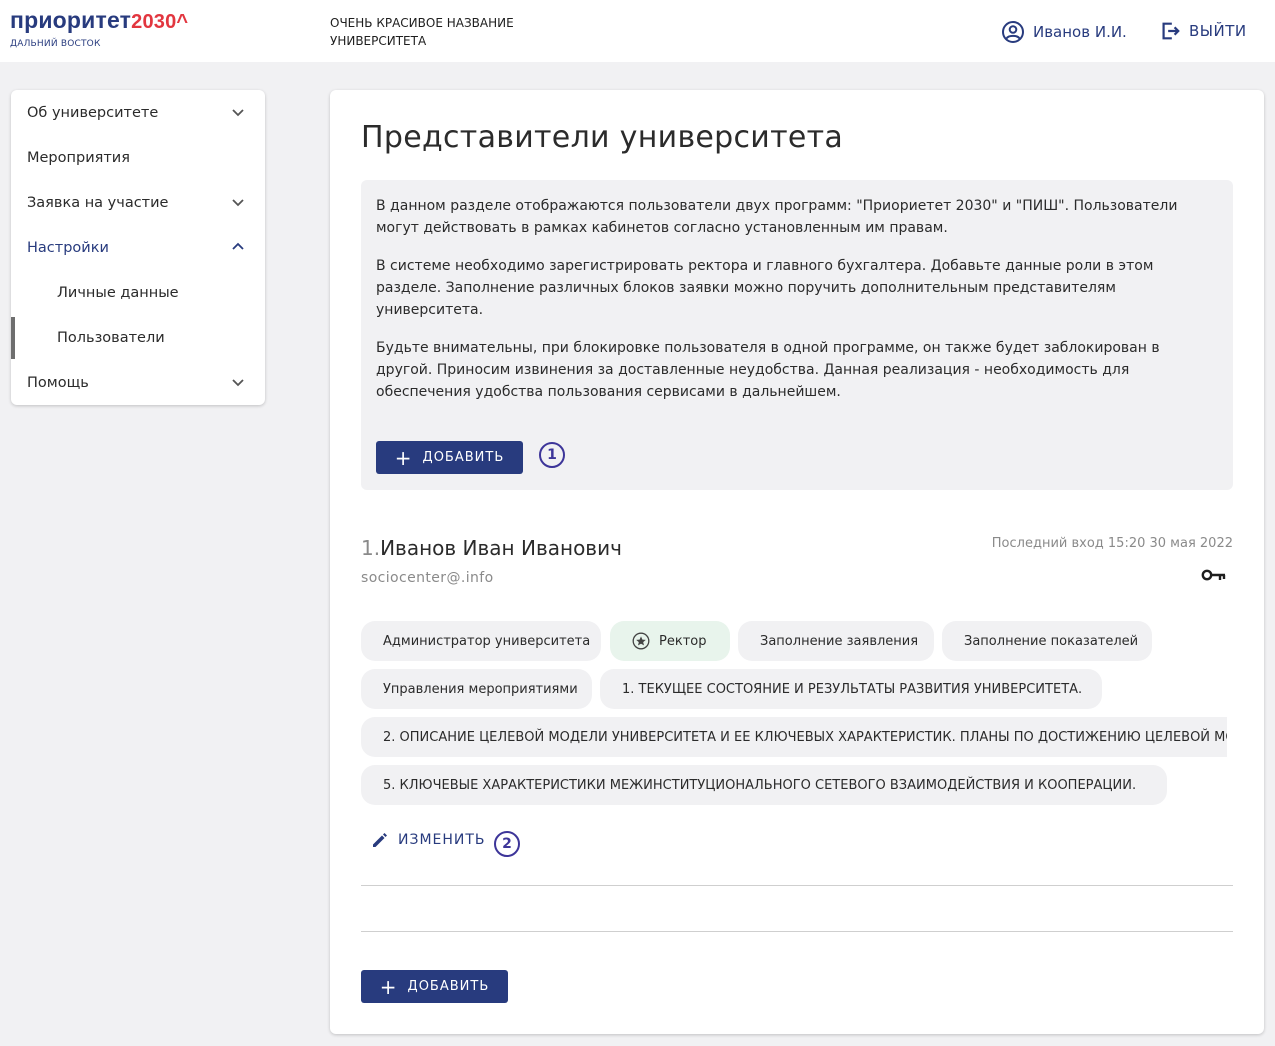 Image resolution: width=1275 pixels, height=1046 pixels. What do you see at coordinates (99, 20) in the screenshot?
I see `logo-text: приоритет2030^` at bounding box center [99, 20].